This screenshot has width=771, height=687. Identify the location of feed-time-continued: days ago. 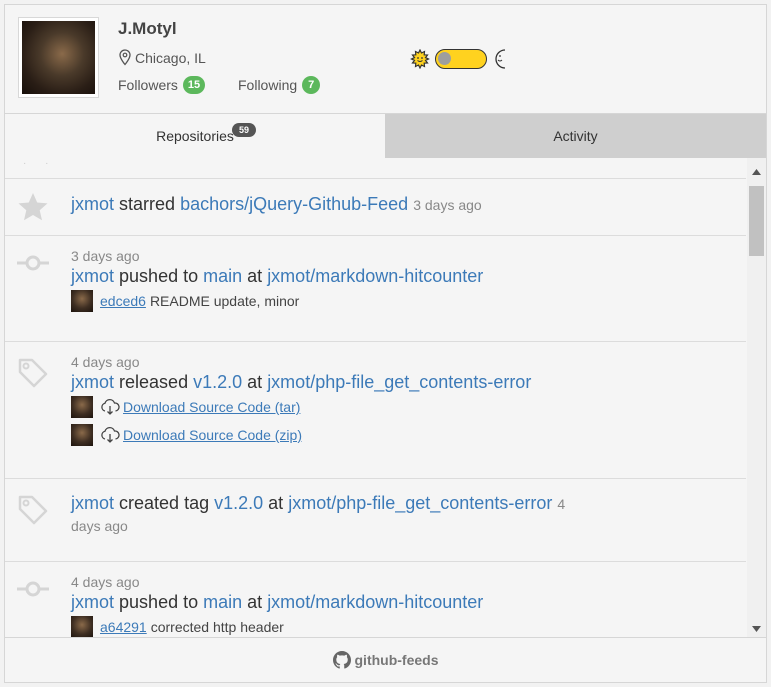
(99, 526).